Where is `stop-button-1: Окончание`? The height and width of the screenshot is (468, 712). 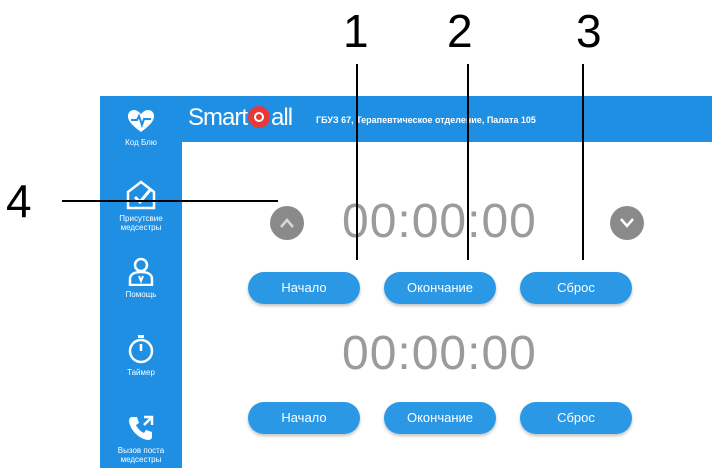 stop-button-1: Окончание is located at coordinates (440, 288).